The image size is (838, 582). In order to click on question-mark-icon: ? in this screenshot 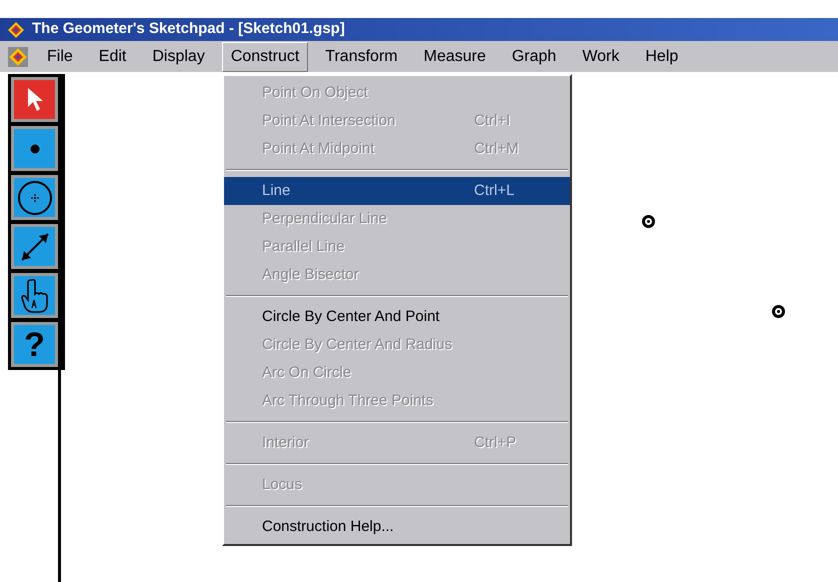, I will do `click(34, 345)`.